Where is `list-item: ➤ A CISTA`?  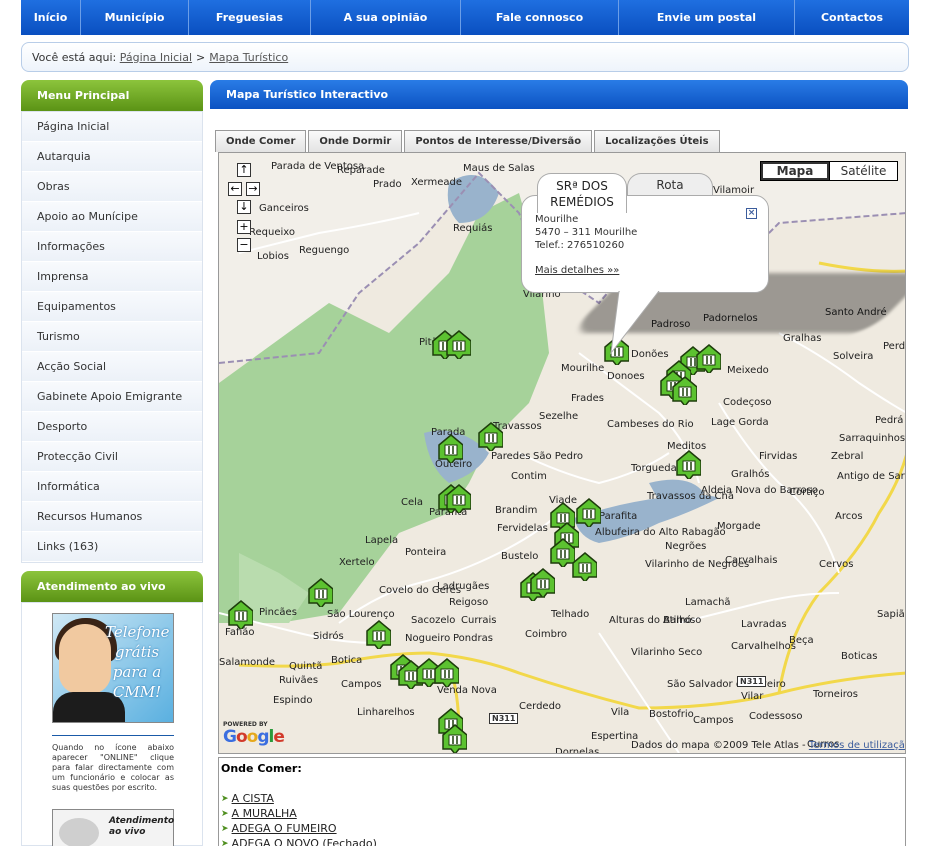 list-item: ➤ A CISTA is located at coordinates (562, 798).